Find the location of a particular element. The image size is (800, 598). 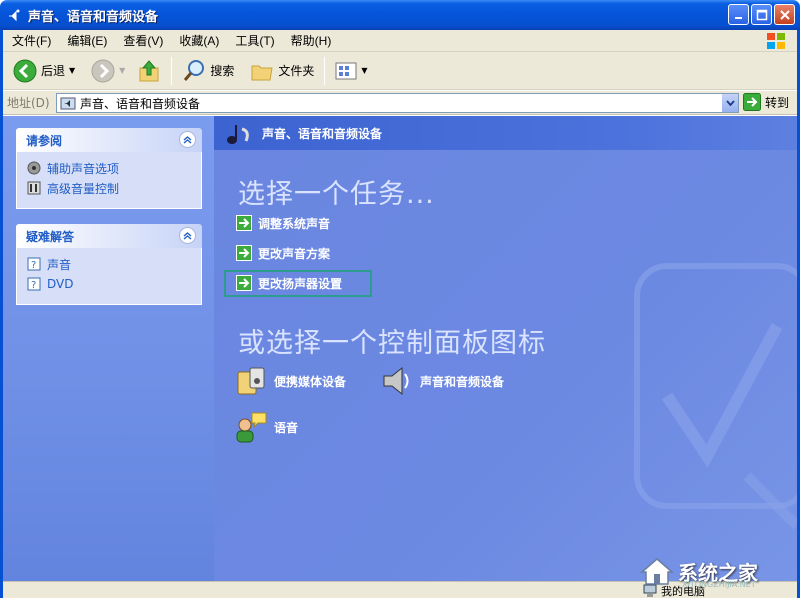

cp-label: 声音和音频设备 is located at coordinates (462, 381).